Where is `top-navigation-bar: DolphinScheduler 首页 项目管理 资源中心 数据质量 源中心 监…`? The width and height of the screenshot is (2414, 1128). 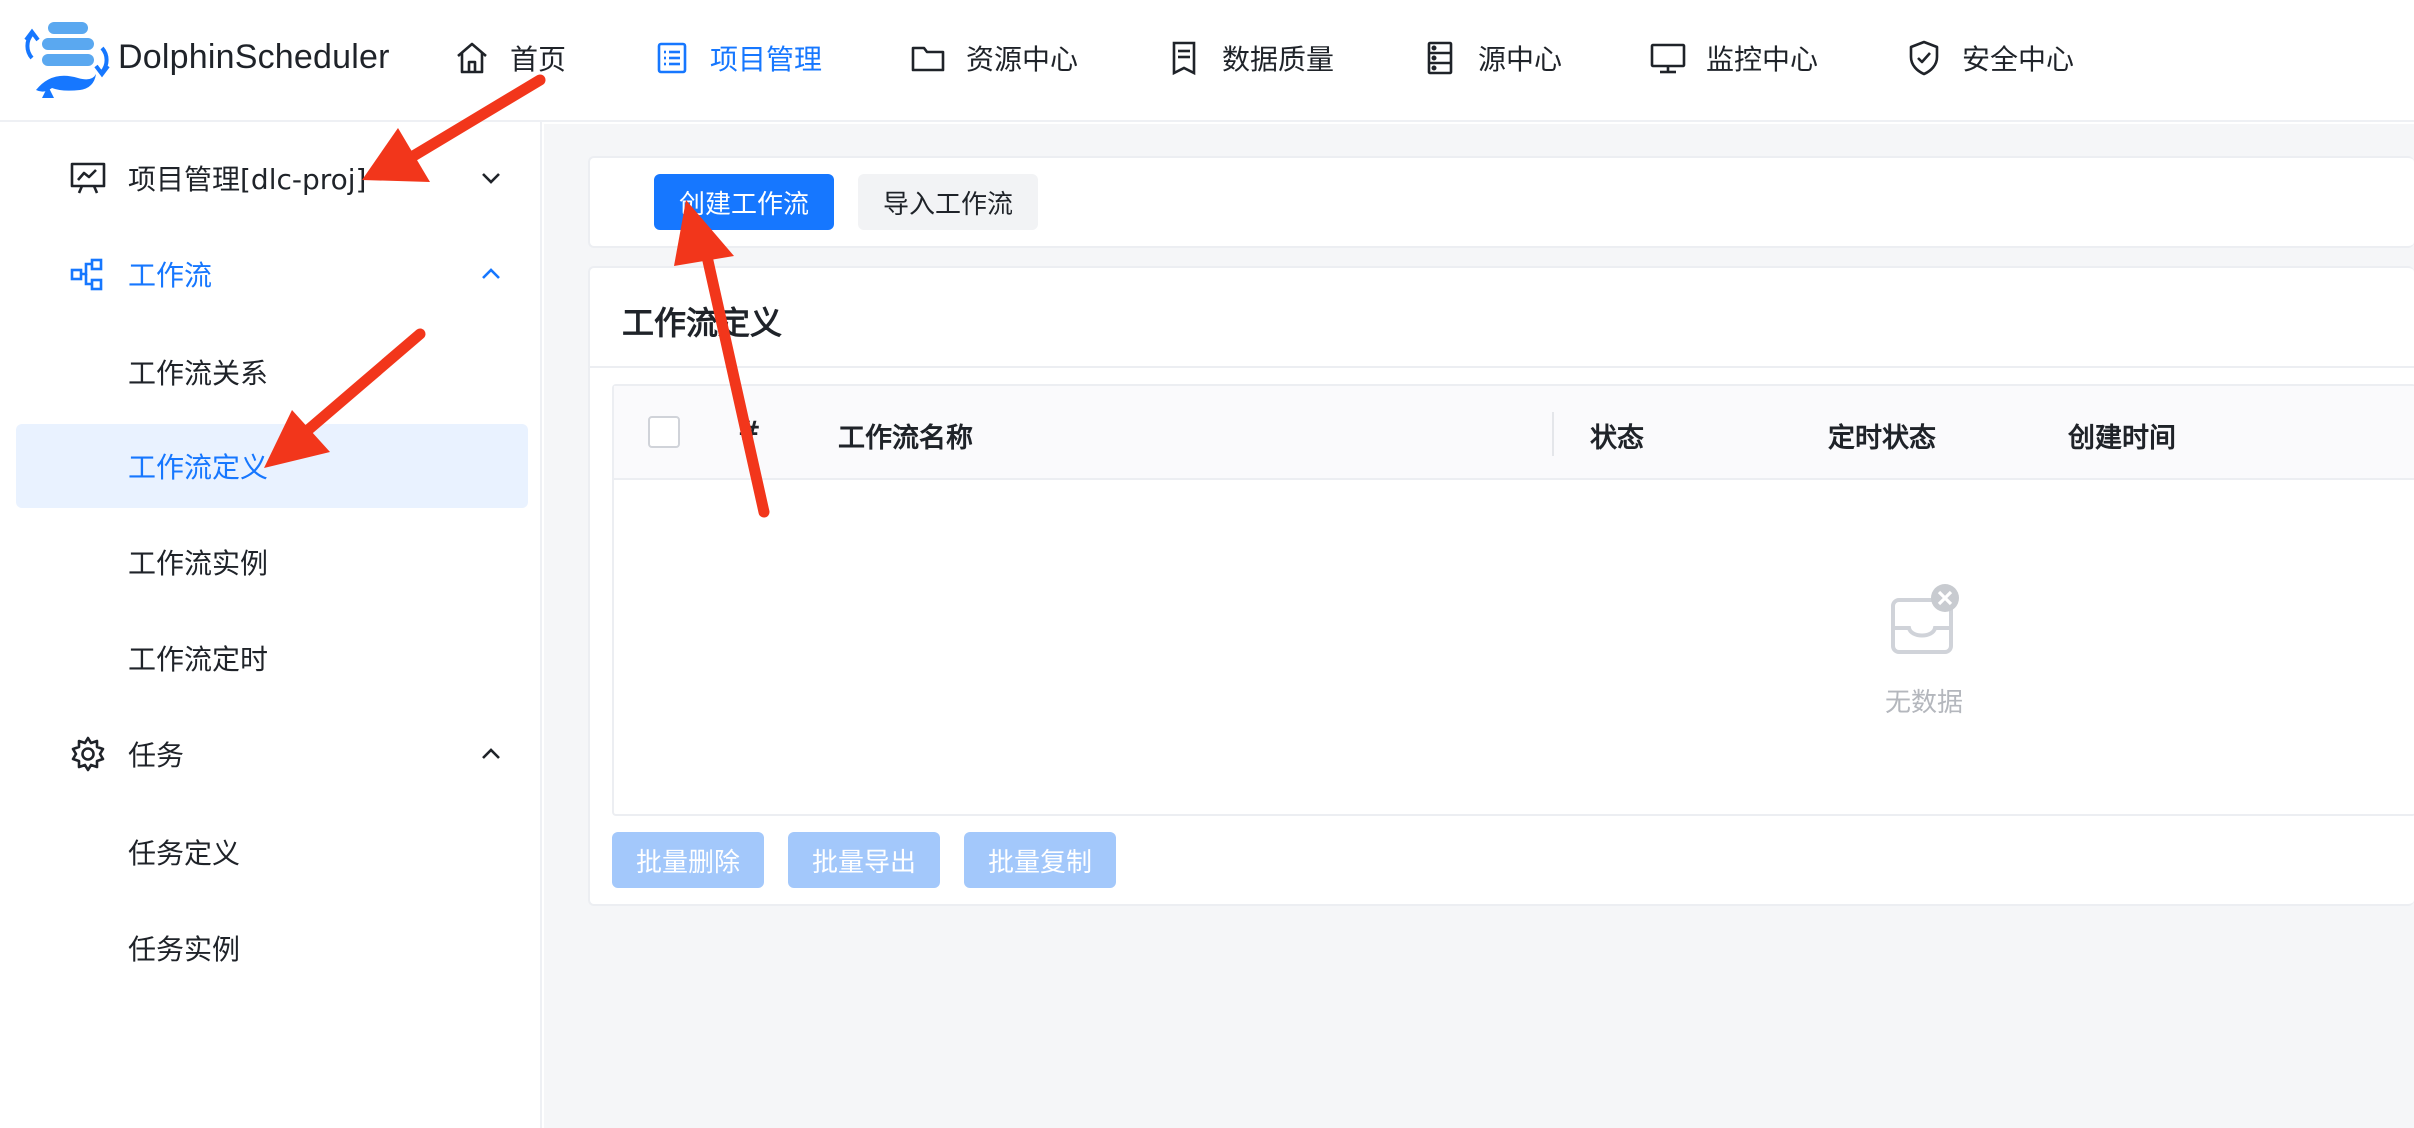
top-navigation-bar: DolphinScheduler 首页 项目管理 资源中心 数据质量 源中心 监… is located at coordinates (1207, 61).